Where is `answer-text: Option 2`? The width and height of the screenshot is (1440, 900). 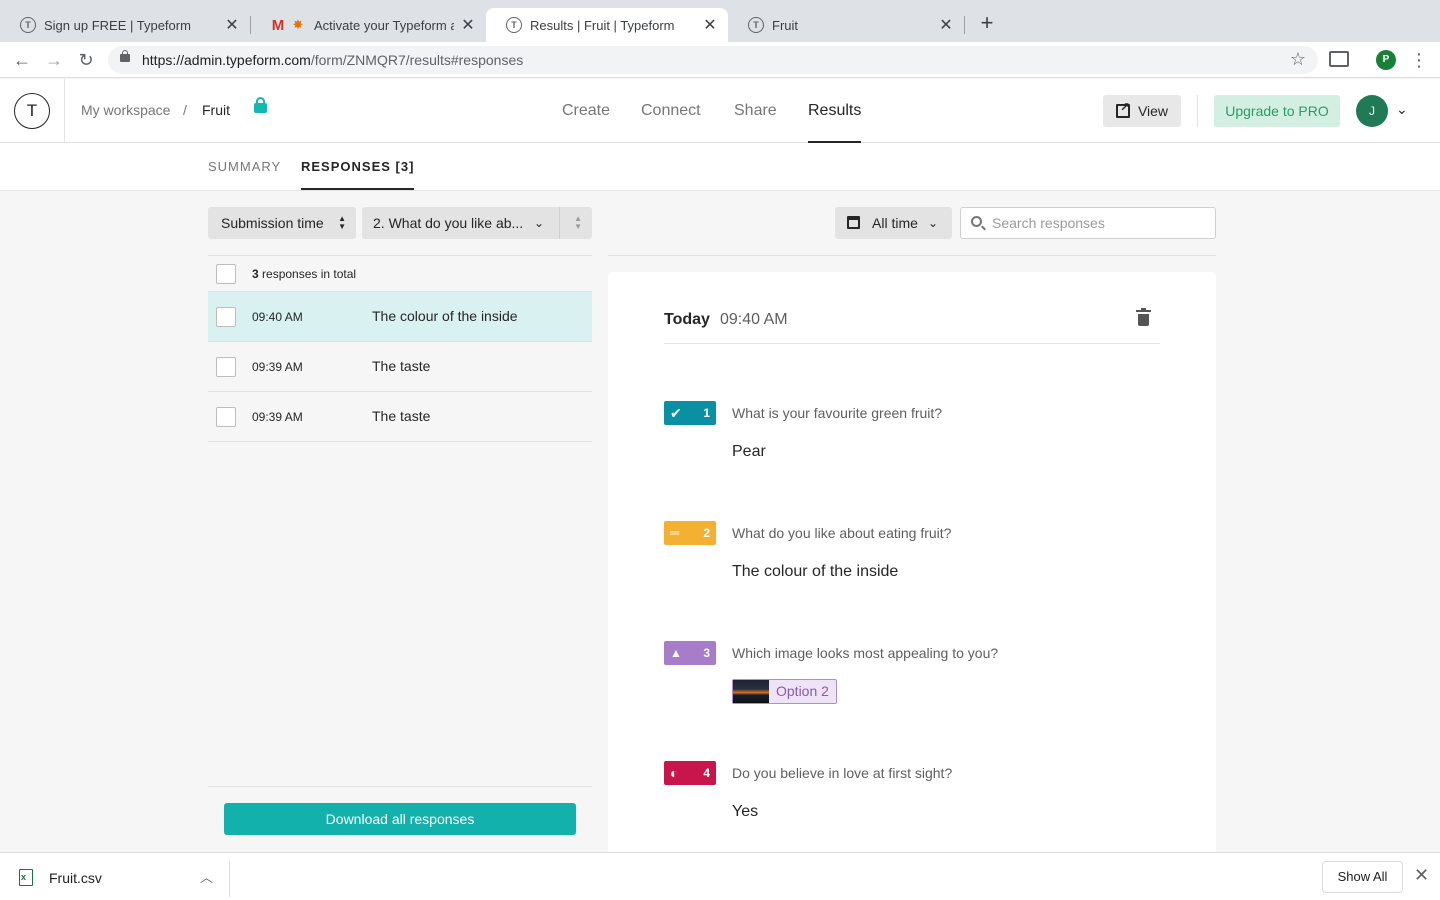
answer-text: Option 2 is located at coordinates (802, 691).